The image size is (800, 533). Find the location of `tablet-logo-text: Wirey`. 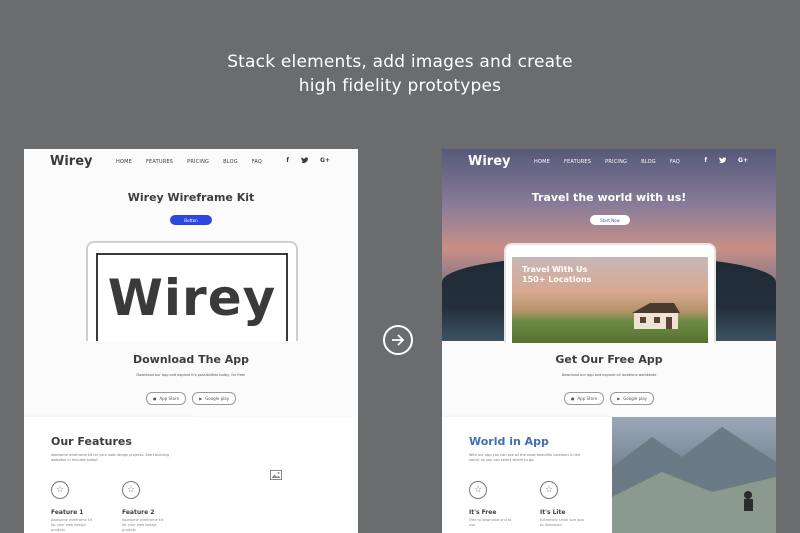

tablet-logo-text: Wirey is located at coordinates (192, 298).